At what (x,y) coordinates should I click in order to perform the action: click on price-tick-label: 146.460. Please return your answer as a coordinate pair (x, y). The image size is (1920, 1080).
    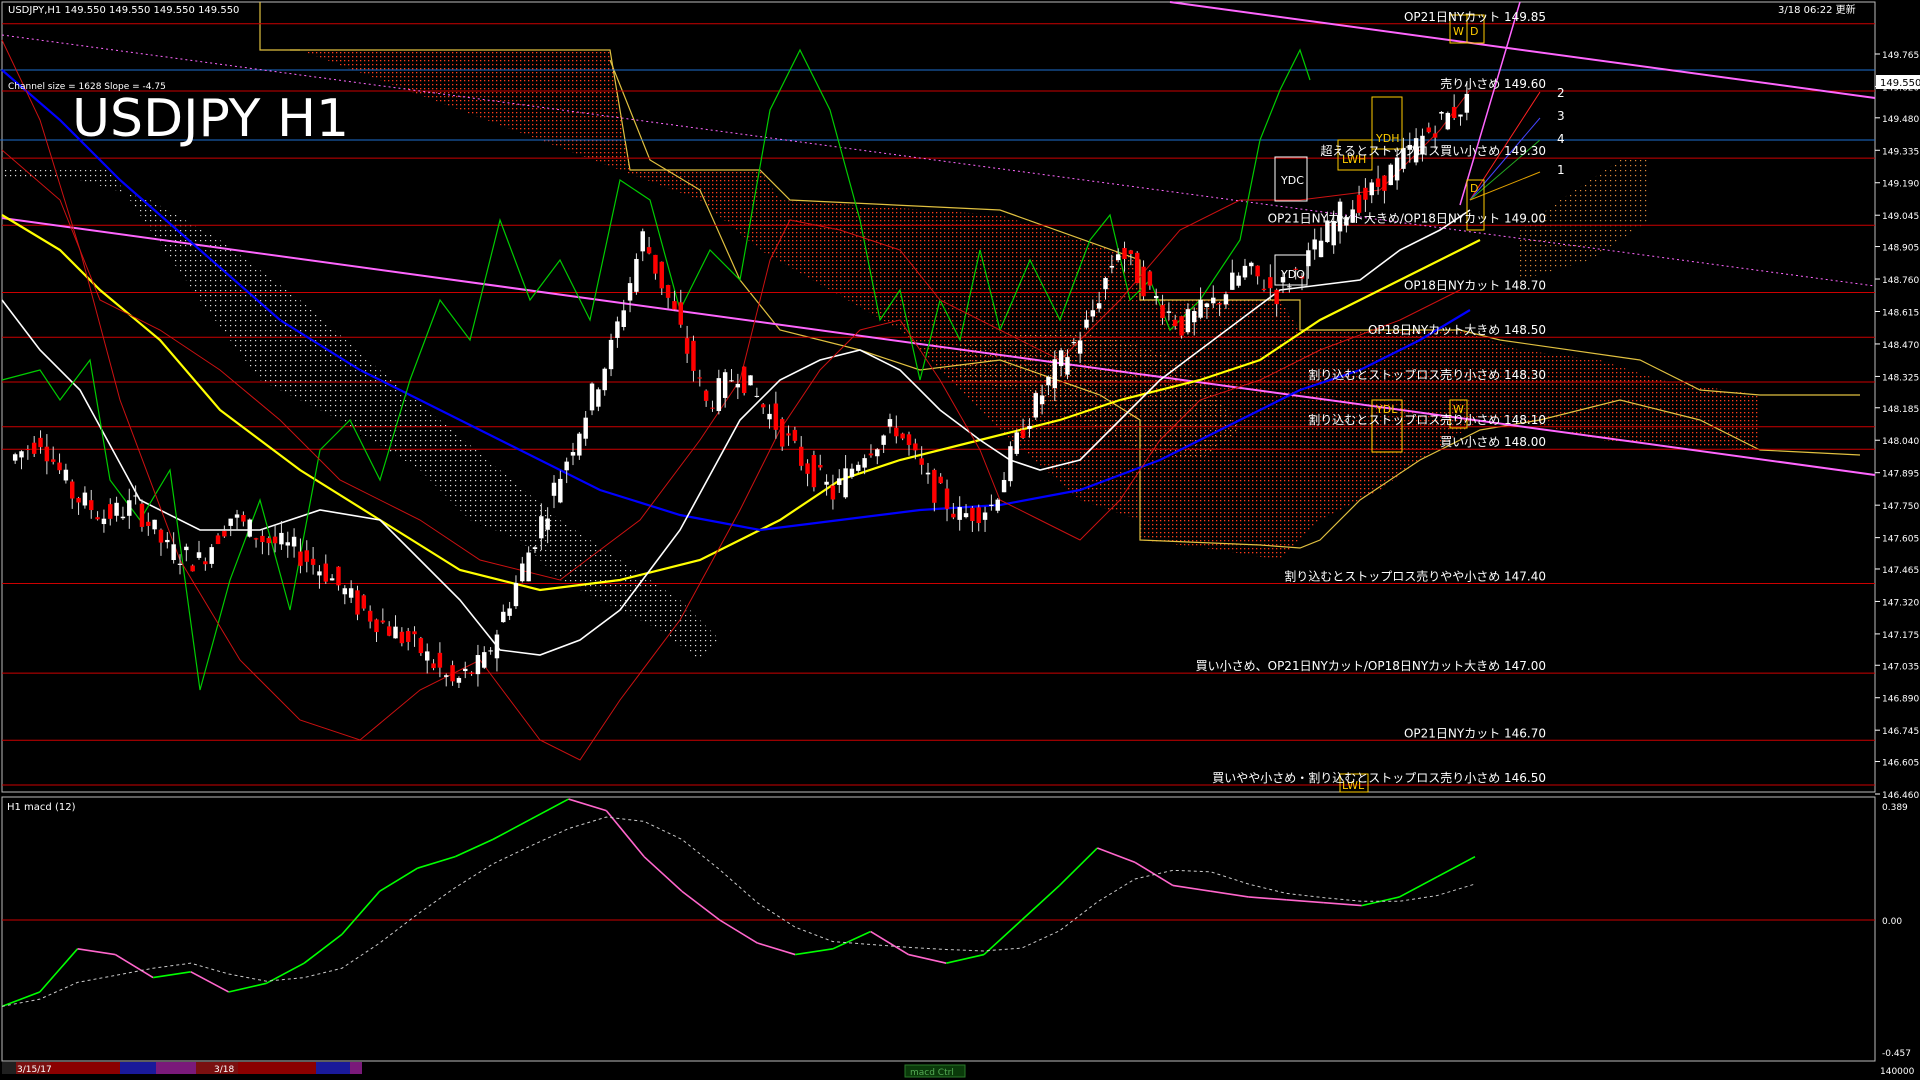
    Looking at the image, I should click on (1900, 796).